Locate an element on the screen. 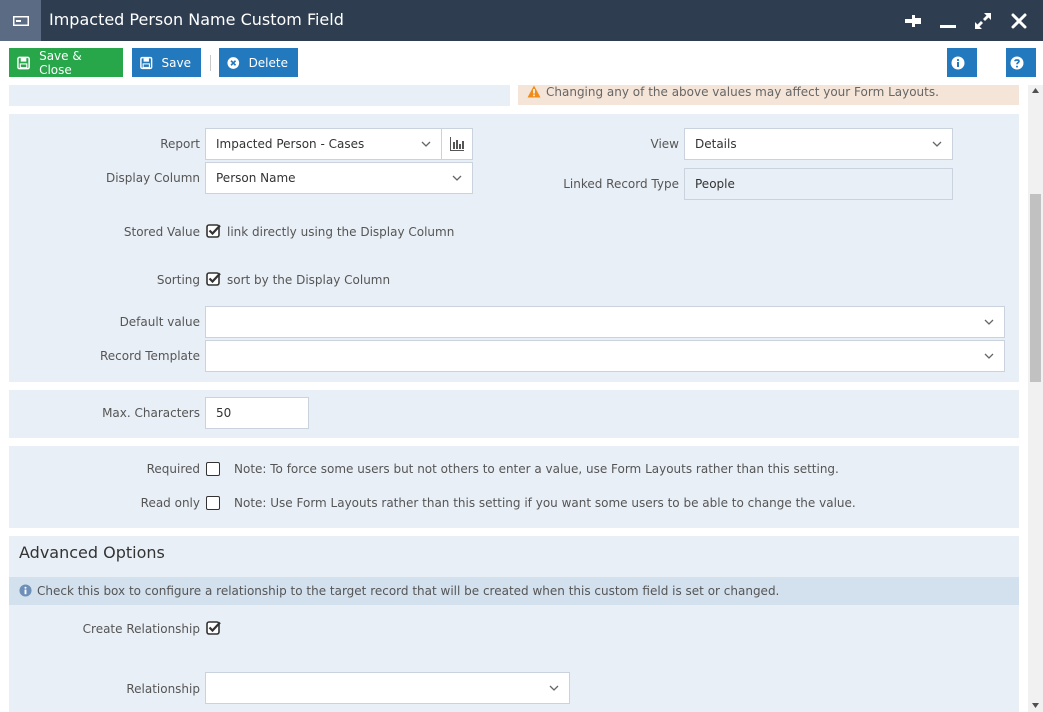  relationship-select is located at coordinates (387, 688).